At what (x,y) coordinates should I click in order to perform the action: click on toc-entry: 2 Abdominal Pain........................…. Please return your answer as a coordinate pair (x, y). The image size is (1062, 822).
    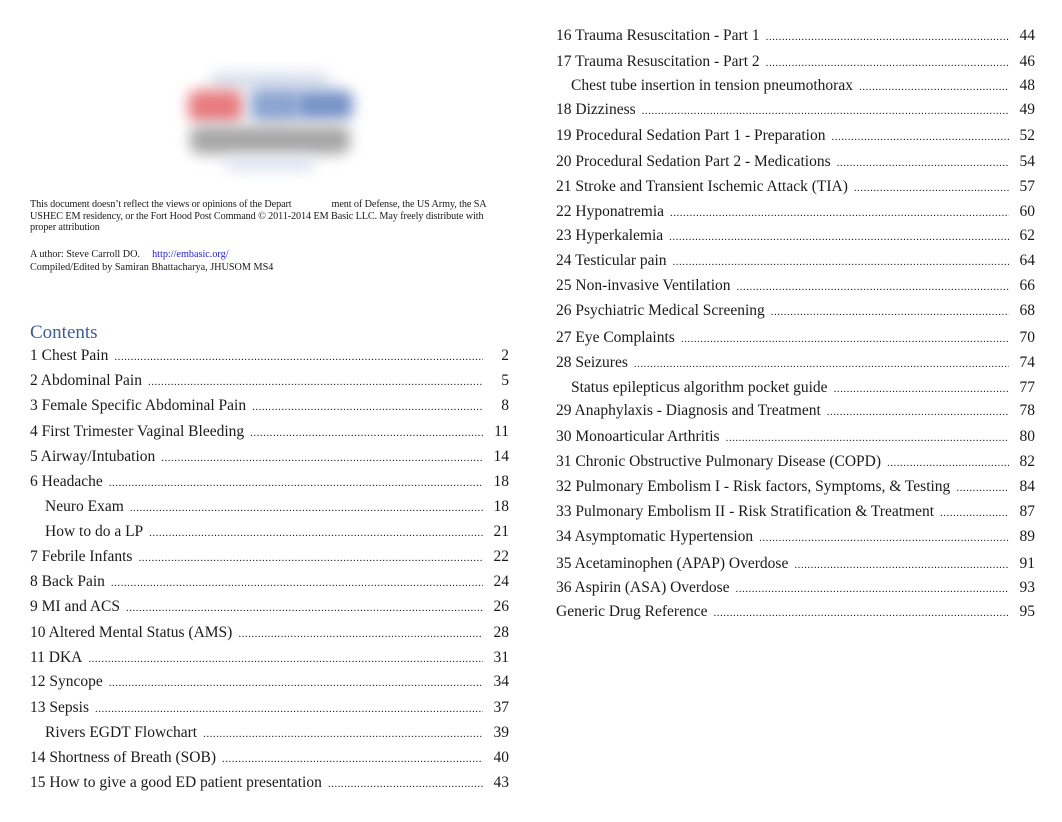
    Looking at the image, I should click on (269, 381).